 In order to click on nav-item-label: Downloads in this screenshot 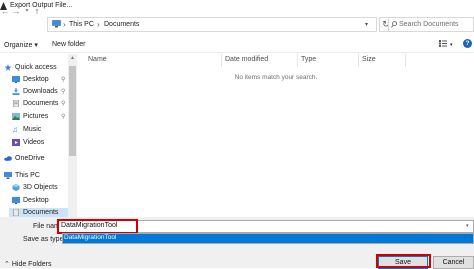, I will do `click(40, 91)`.